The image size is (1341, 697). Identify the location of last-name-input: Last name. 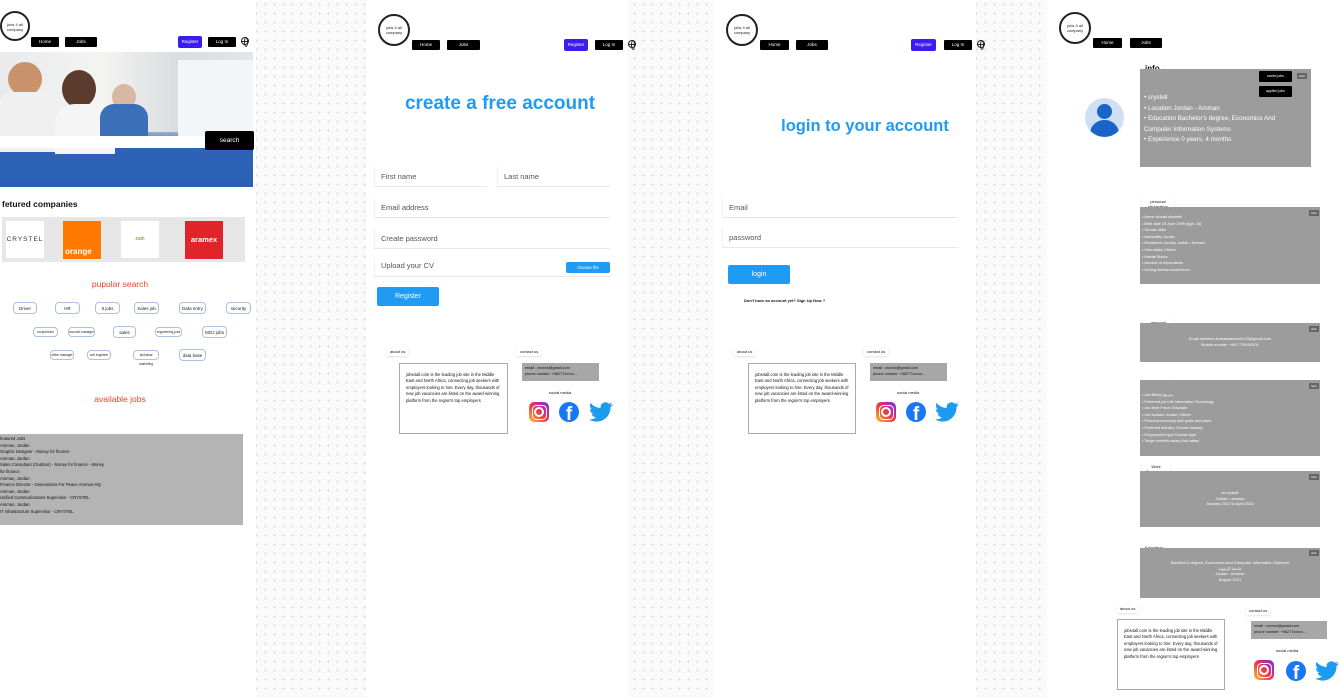
(553, 177).